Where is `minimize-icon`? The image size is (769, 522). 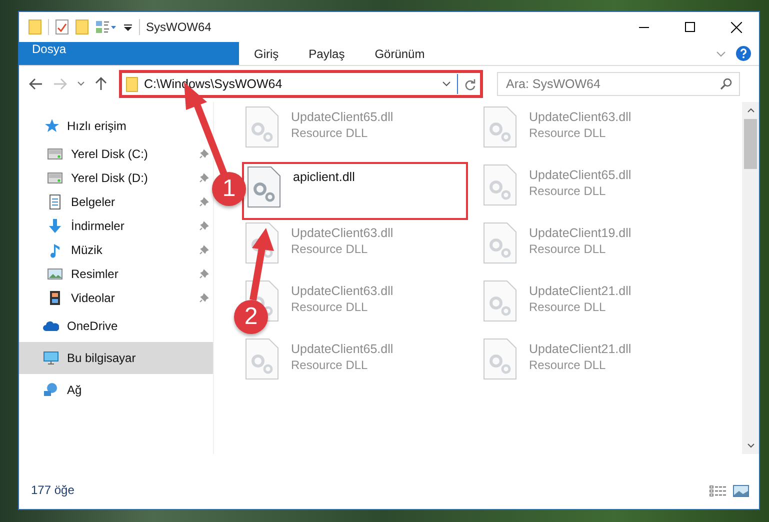 minimize-icon is located at coordinates (644, 27).